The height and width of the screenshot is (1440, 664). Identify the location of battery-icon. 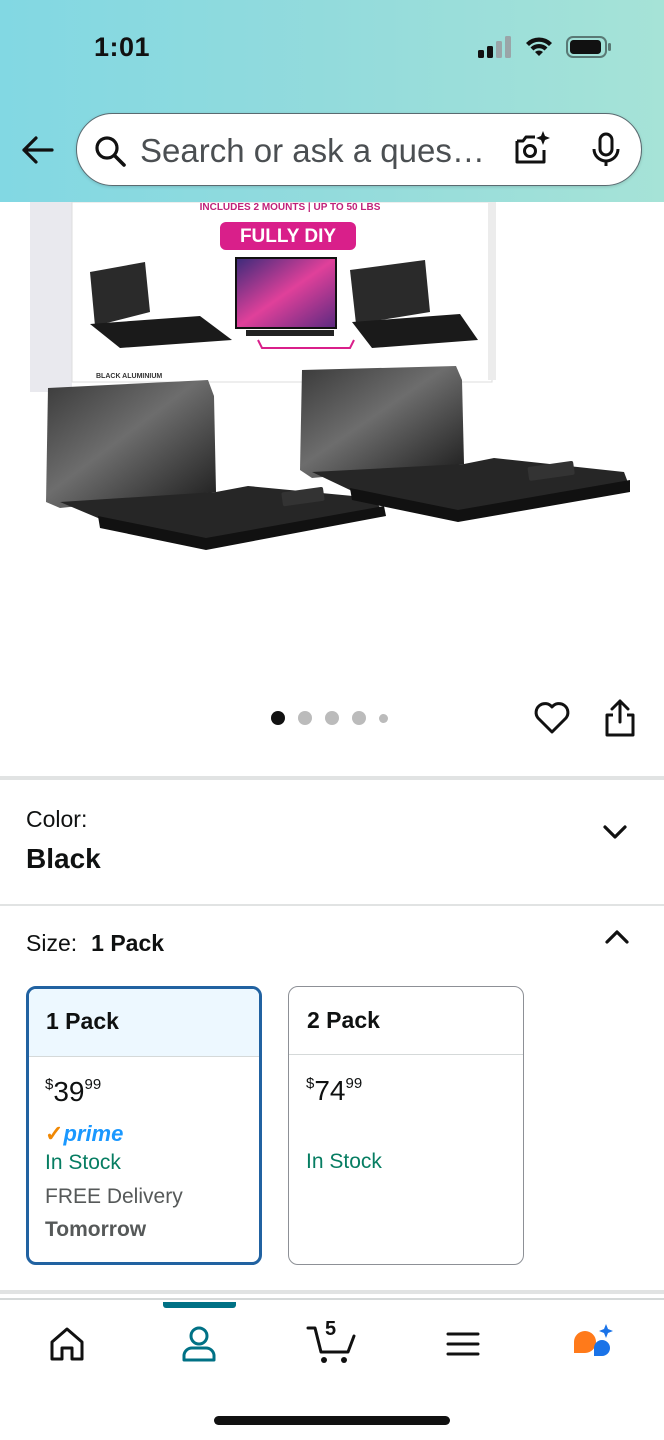
(588, 47).